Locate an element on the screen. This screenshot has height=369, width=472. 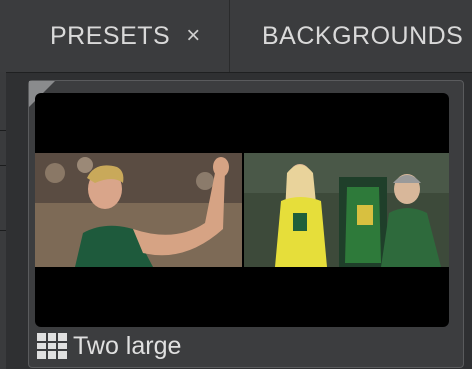
tab-presets: PRESETS × is located at coordinates (115, 36).